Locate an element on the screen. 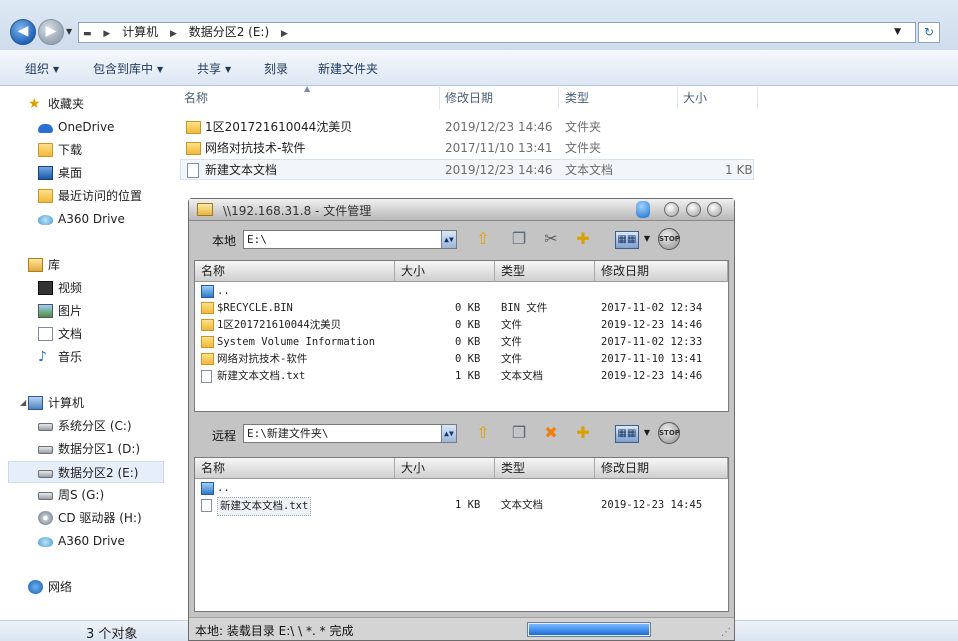  list-item: 新建文本文档.txt 1 KB 文本文档 2019-12-23 14:45 is located at coordinates (461, 506).